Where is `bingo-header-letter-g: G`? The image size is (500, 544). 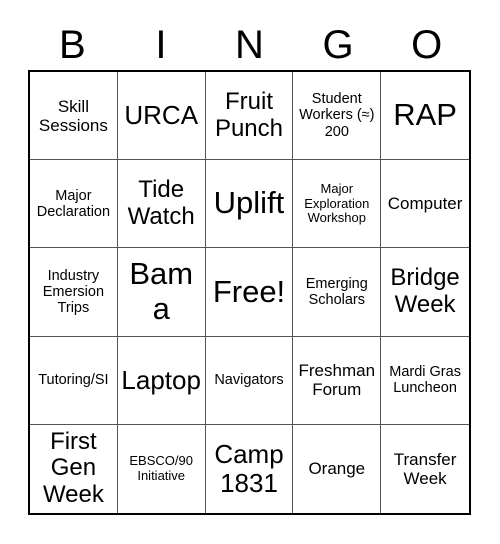 bingo-header-letter-g: G is located at coordinates (338, 45).